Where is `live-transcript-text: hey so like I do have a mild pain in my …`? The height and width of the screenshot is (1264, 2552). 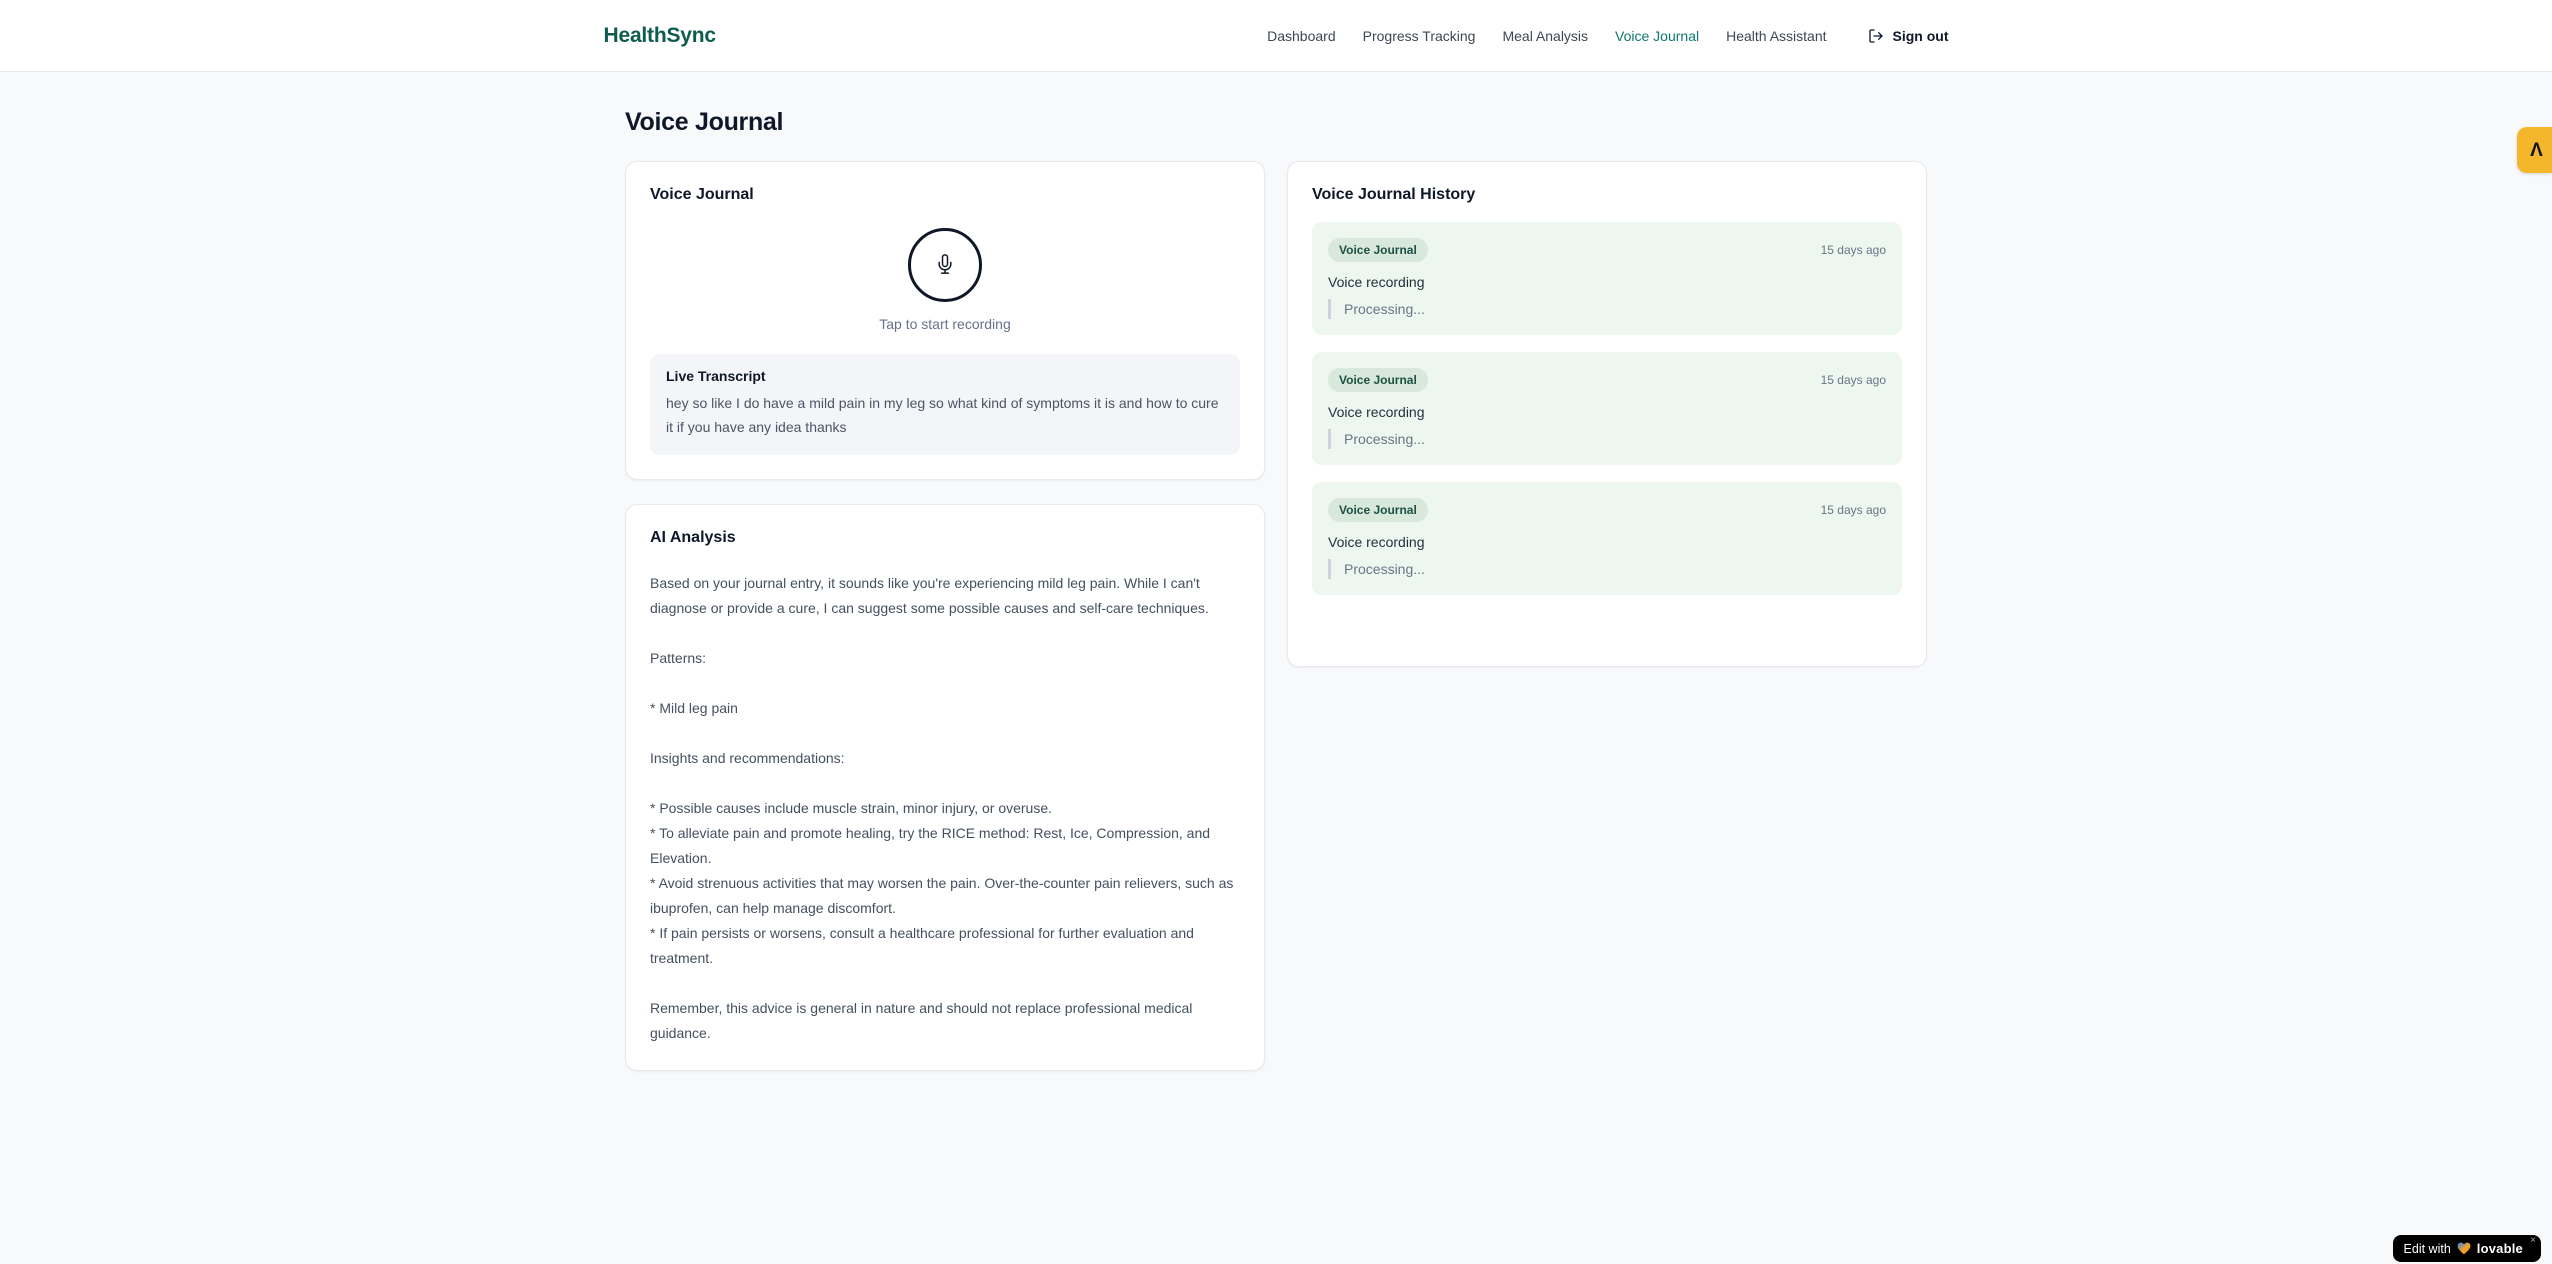
live-transcript-text: hey so like I do have a mild pain in my … is located at coordinates (942, 415).